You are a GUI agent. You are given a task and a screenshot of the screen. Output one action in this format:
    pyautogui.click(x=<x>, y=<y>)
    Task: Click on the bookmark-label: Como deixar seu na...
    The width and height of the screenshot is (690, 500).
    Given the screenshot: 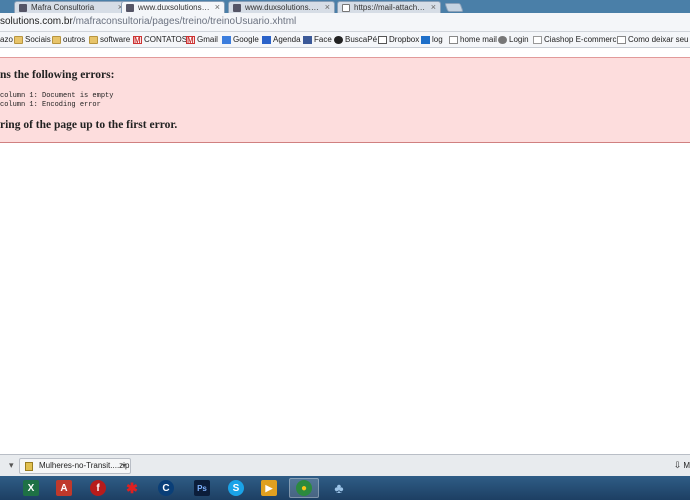 What is the action you would take?
    pyautogui.click(x=659, y=39)
    